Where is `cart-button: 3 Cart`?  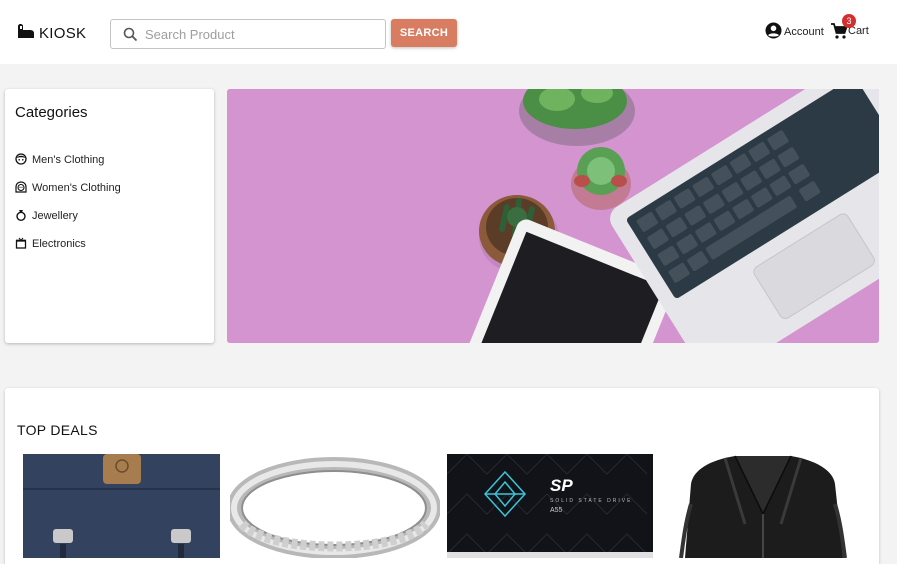 cart-button: 3 Cart is located at coordinates (849, 27).